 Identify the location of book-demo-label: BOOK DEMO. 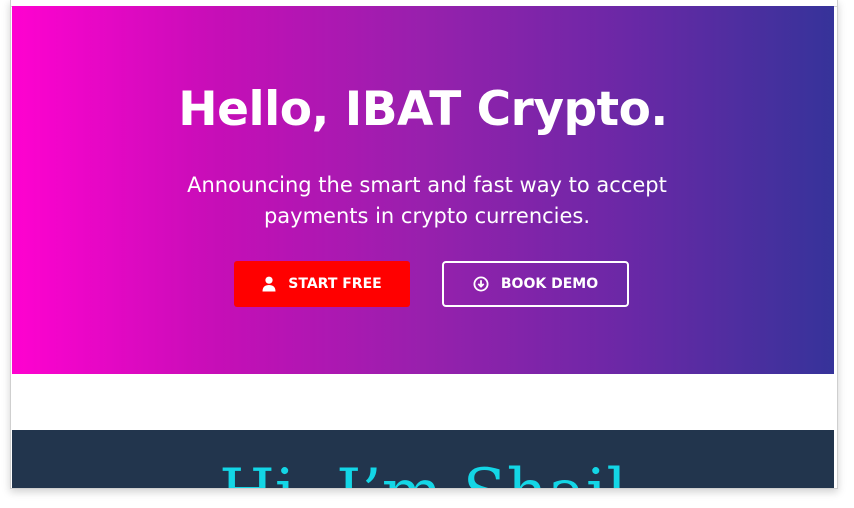
(549, 284).